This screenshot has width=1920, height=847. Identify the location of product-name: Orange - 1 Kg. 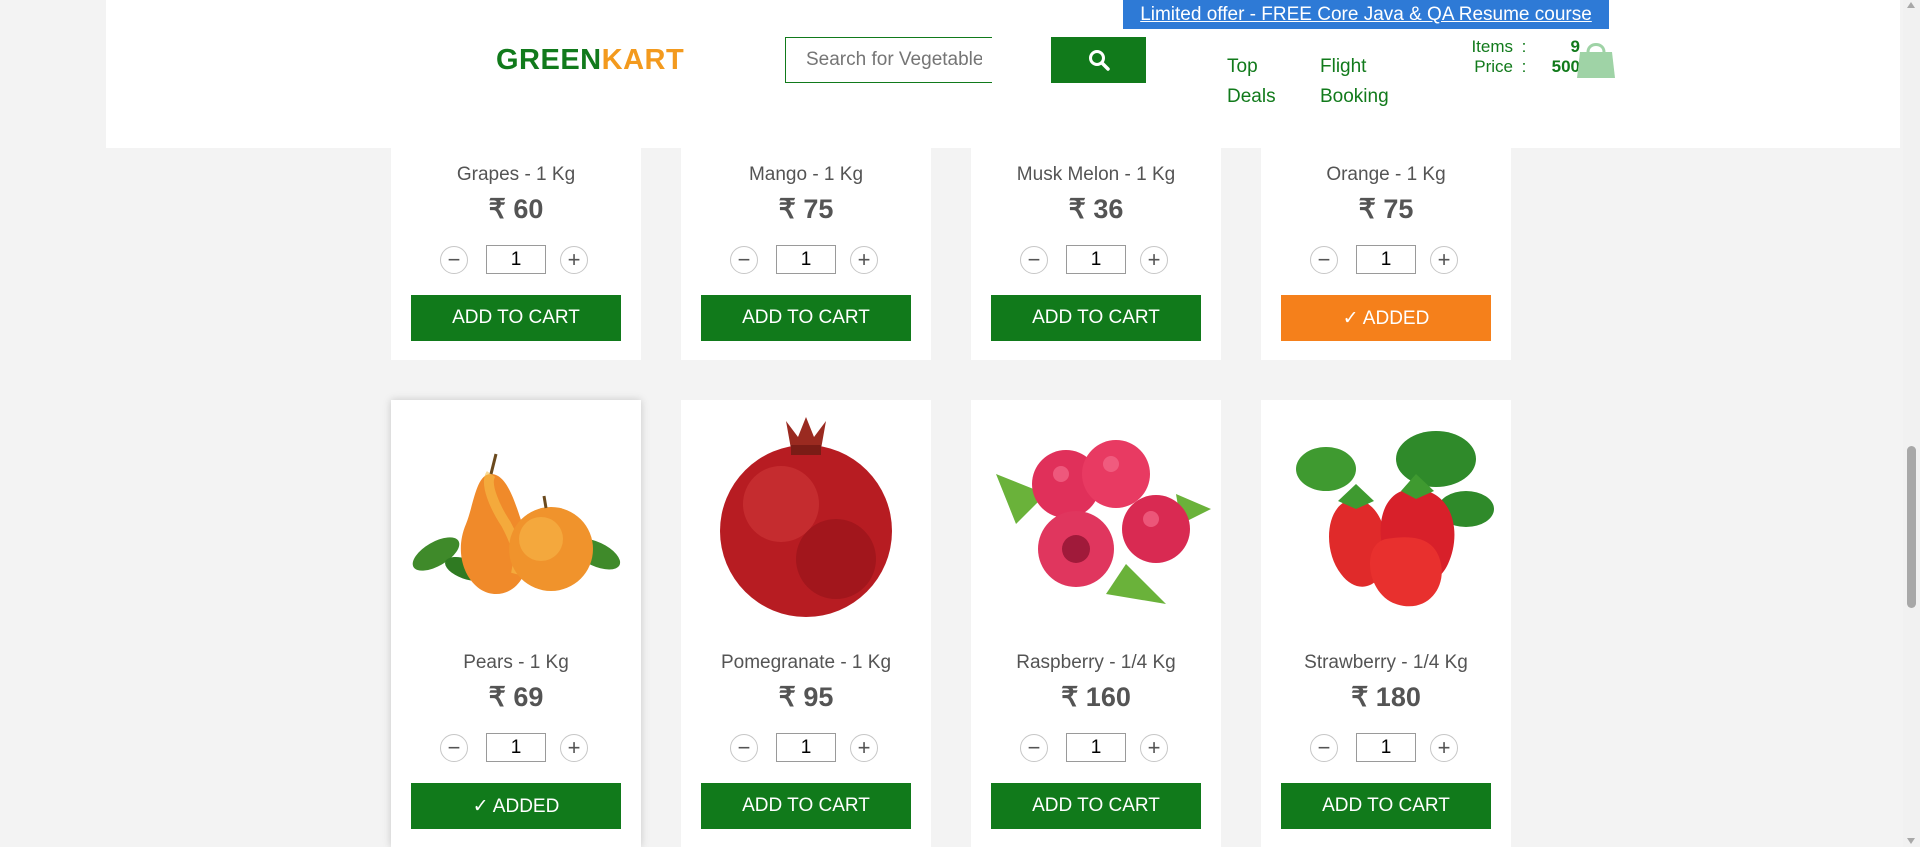
(1386, 174).